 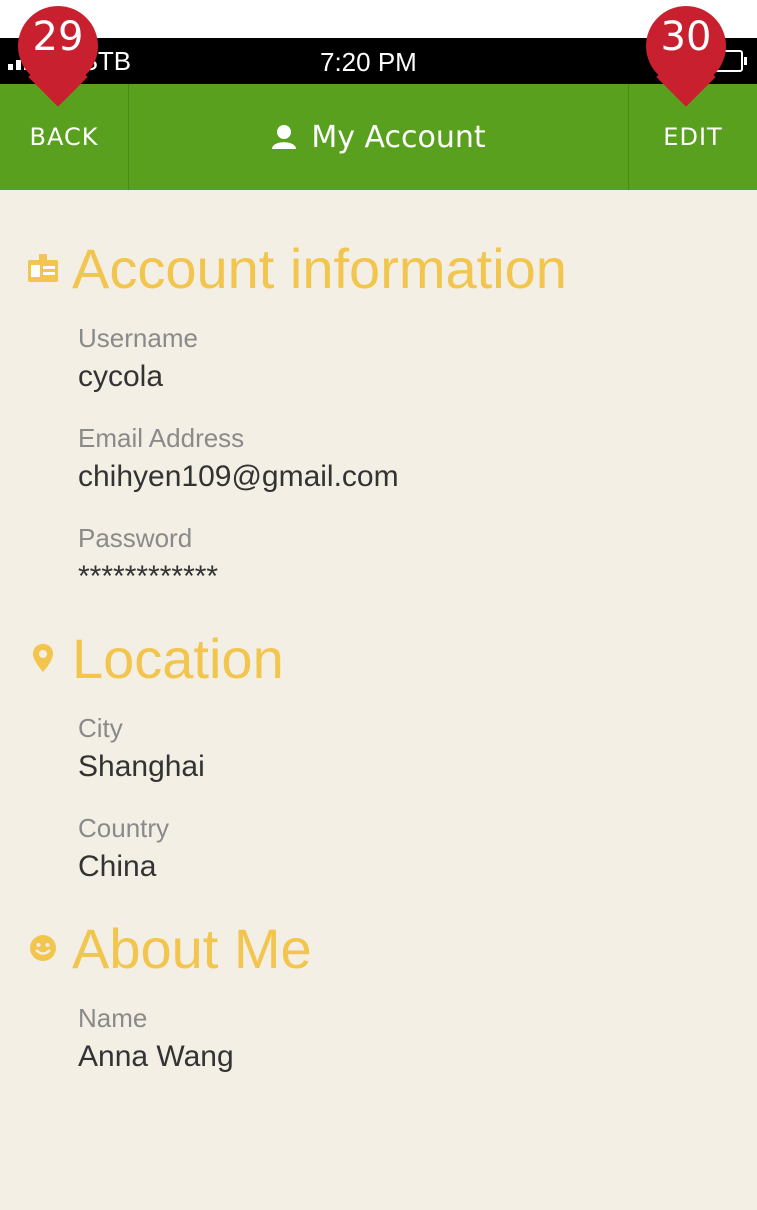 What do you see at coordinates (192, 948) in the screenshot?
I see `section-title: About Me` at bounding box center [192, 948].